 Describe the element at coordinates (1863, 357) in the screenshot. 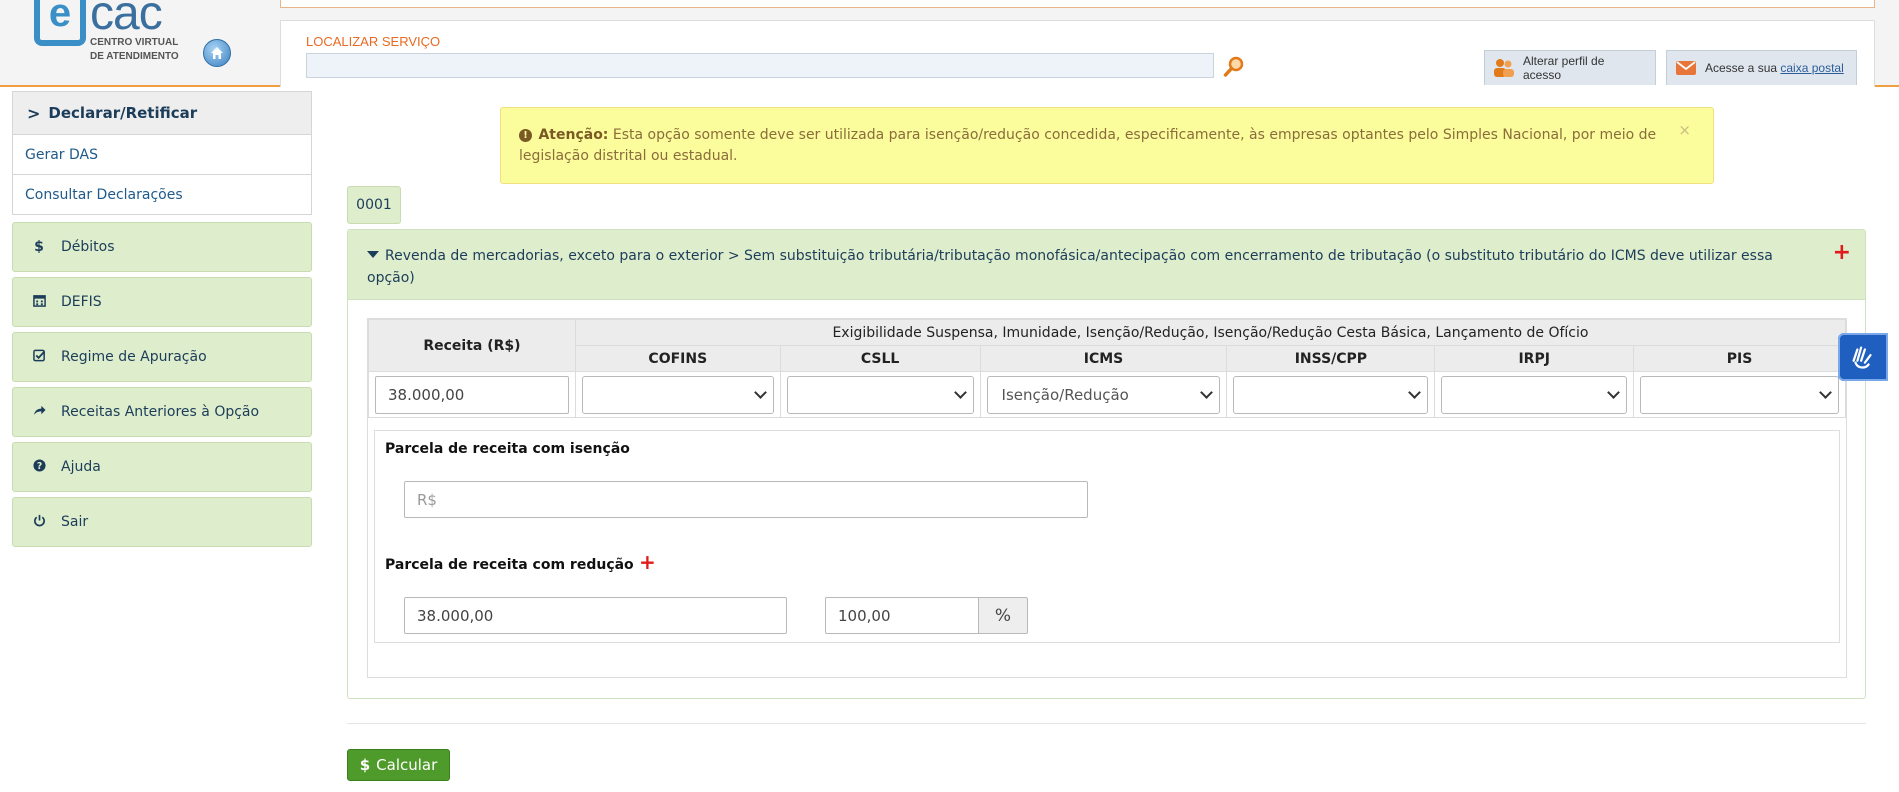

I see `sign-language-icon` at that location.